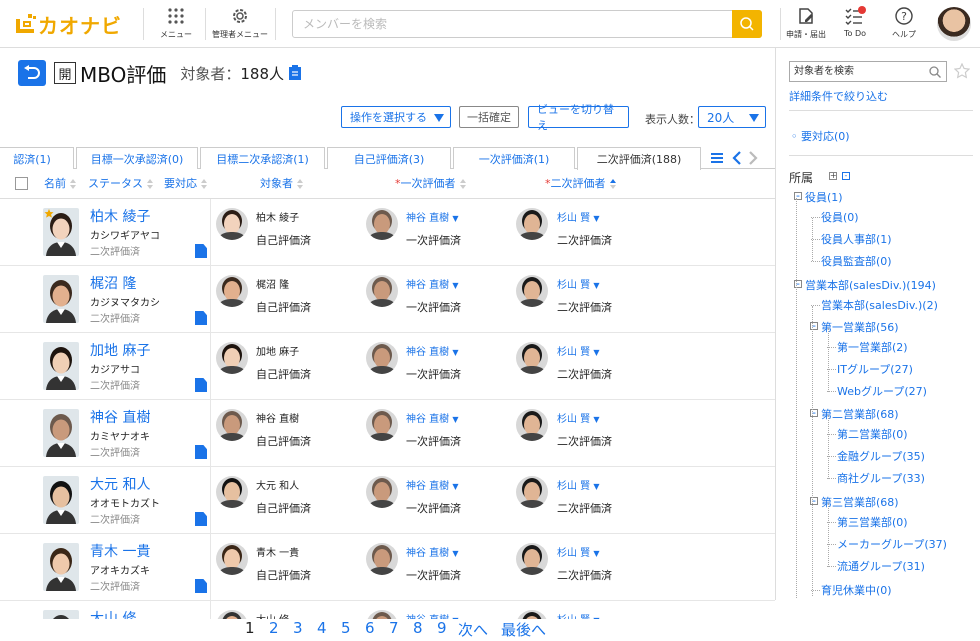 The height and width of the screenshot is (641, 980). I want to click on dept-tree-item: 第二営業部(68), so click(860, 414).